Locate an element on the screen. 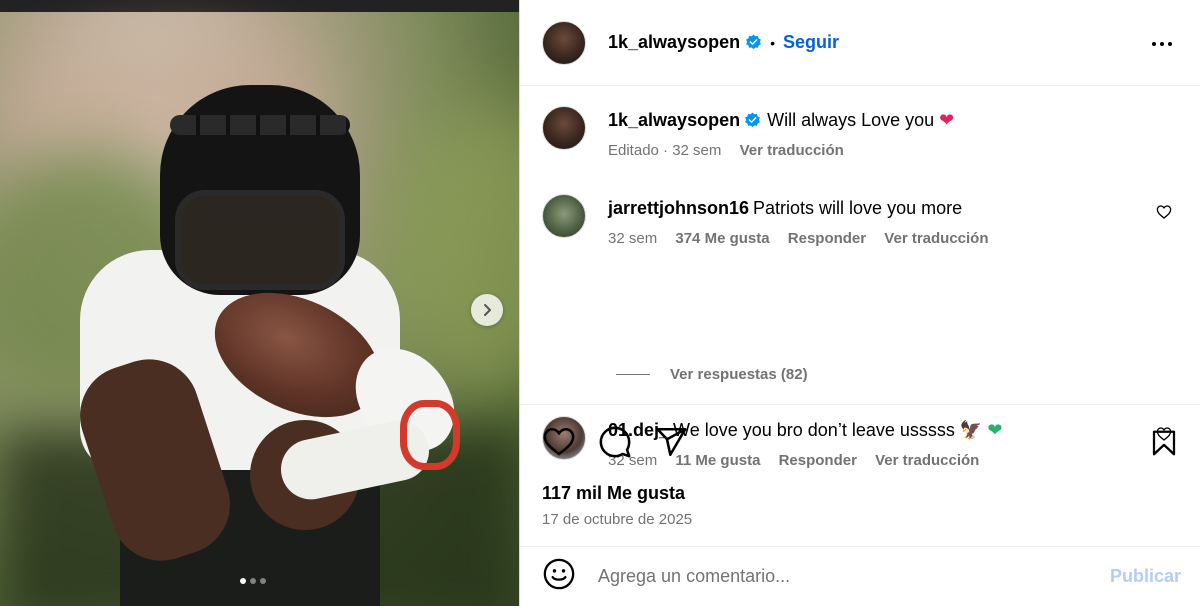 This screenshot has height=606, width=1200. comment-text: Patriots will love you more is located at coordinates (858, 208).